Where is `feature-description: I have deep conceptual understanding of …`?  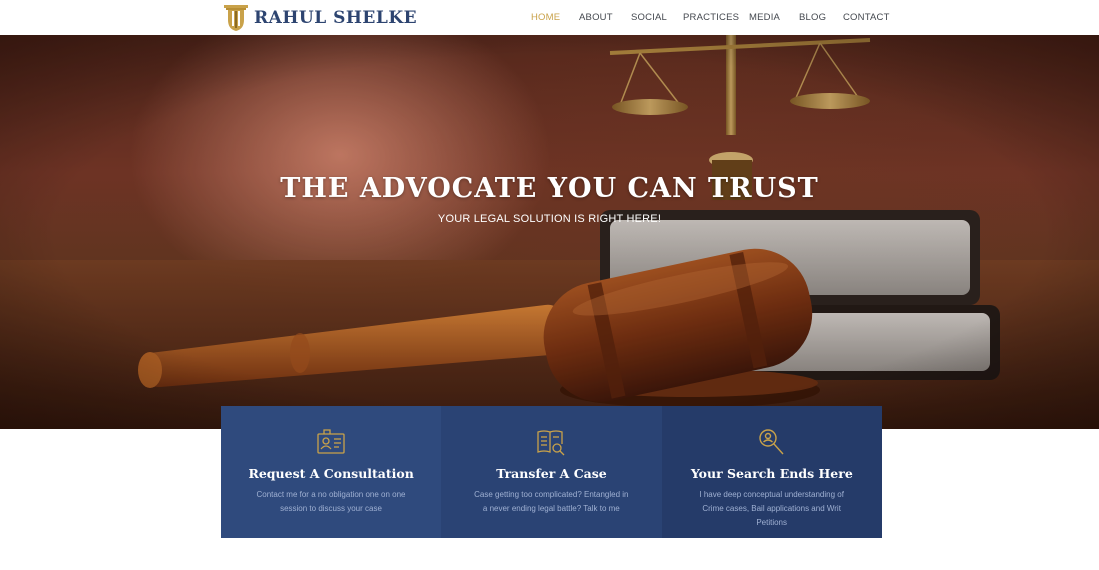
feature-description: I have deep conceptual understanding of … is located at coordinates (771, 508).